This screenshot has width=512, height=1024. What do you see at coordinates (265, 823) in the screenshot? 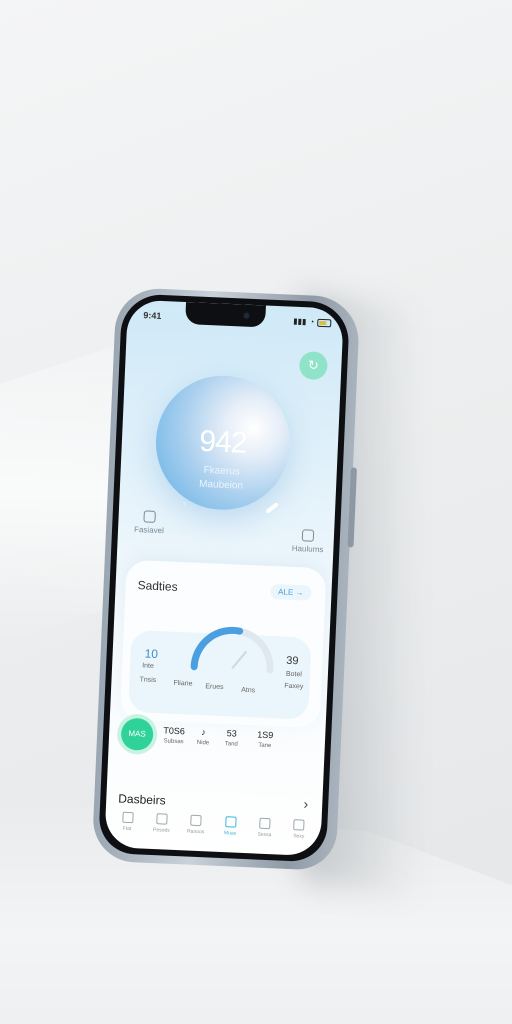
I see `clock-icon` at bounding box center [265, 823].